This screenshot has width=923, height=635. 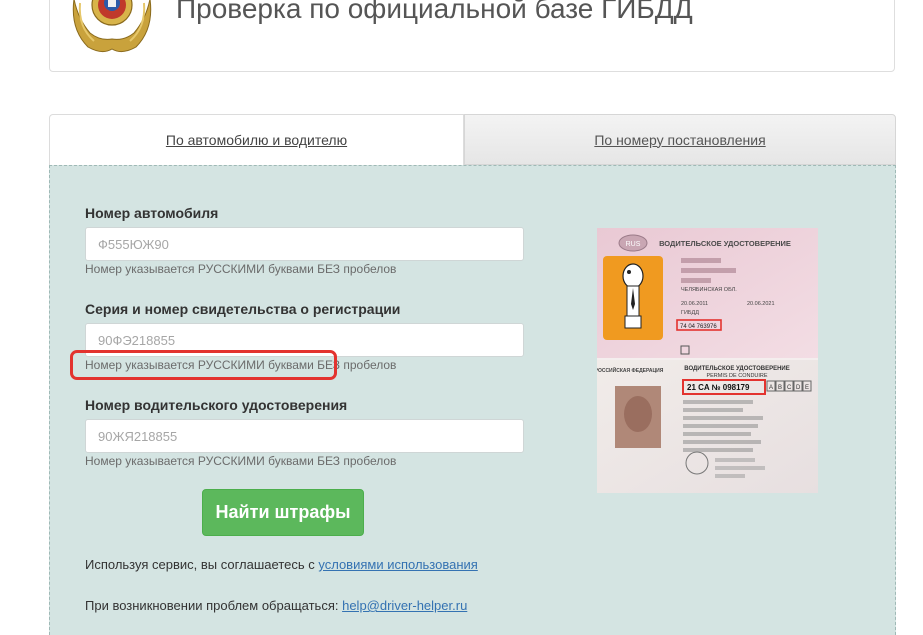 I want to click on back-number-text: 21 CA № 098179, so click(x=718, y=387).